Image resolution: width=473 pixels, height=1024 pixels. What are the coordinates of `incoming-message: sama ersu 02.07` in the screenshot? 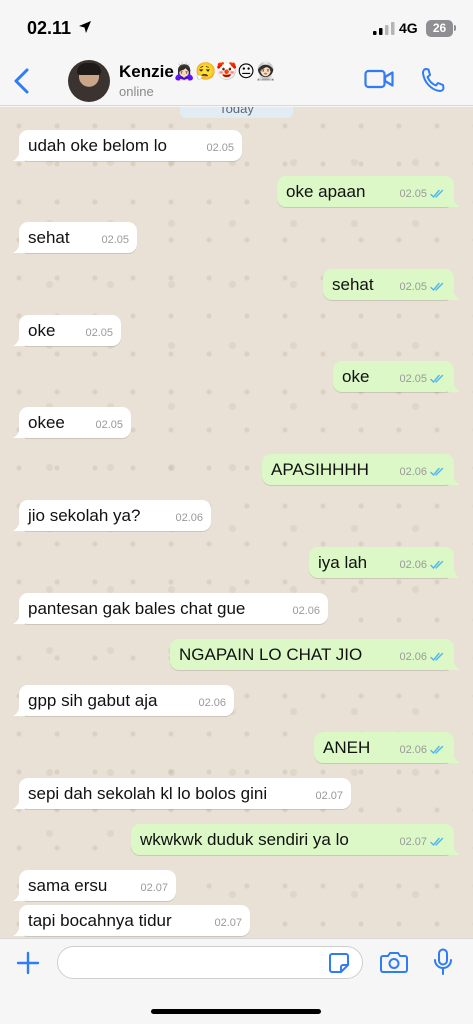 It's located at (94, 885).